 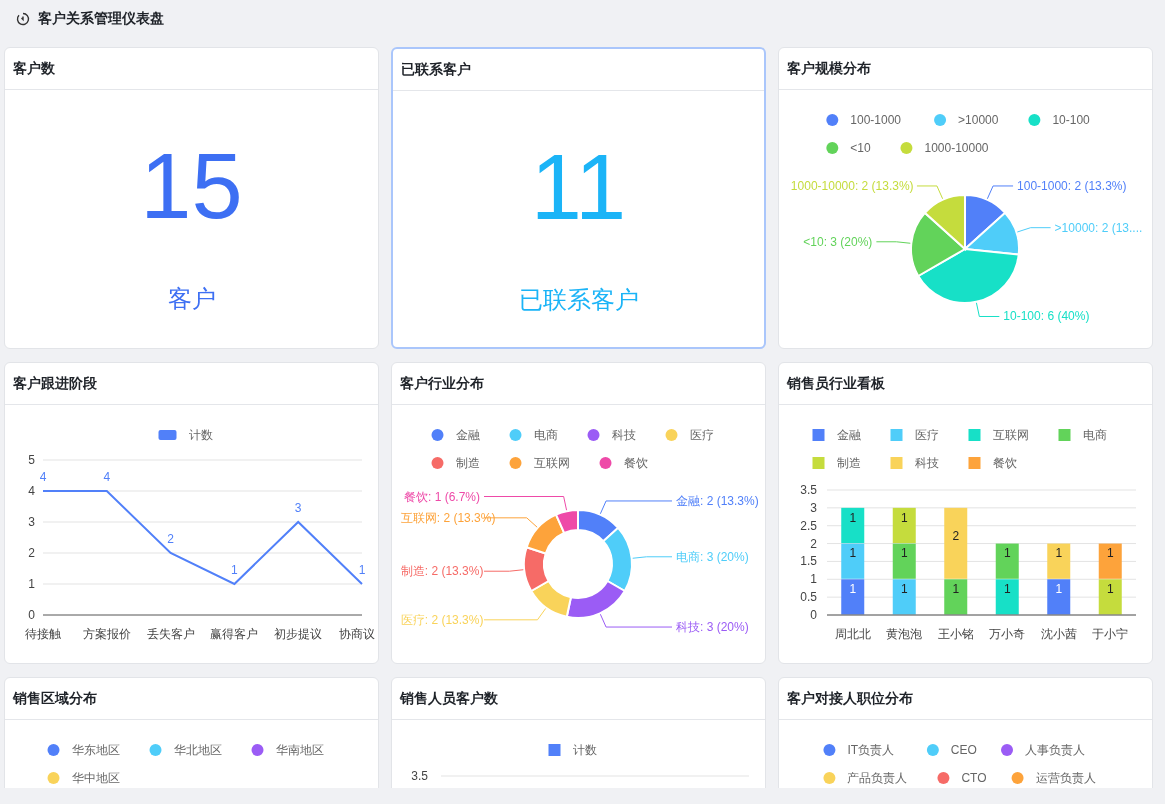 What do you see at coordinates (875, 120) in the screenshot?
I see `legend-label: 100-1000` at bounding box center [875, 120].